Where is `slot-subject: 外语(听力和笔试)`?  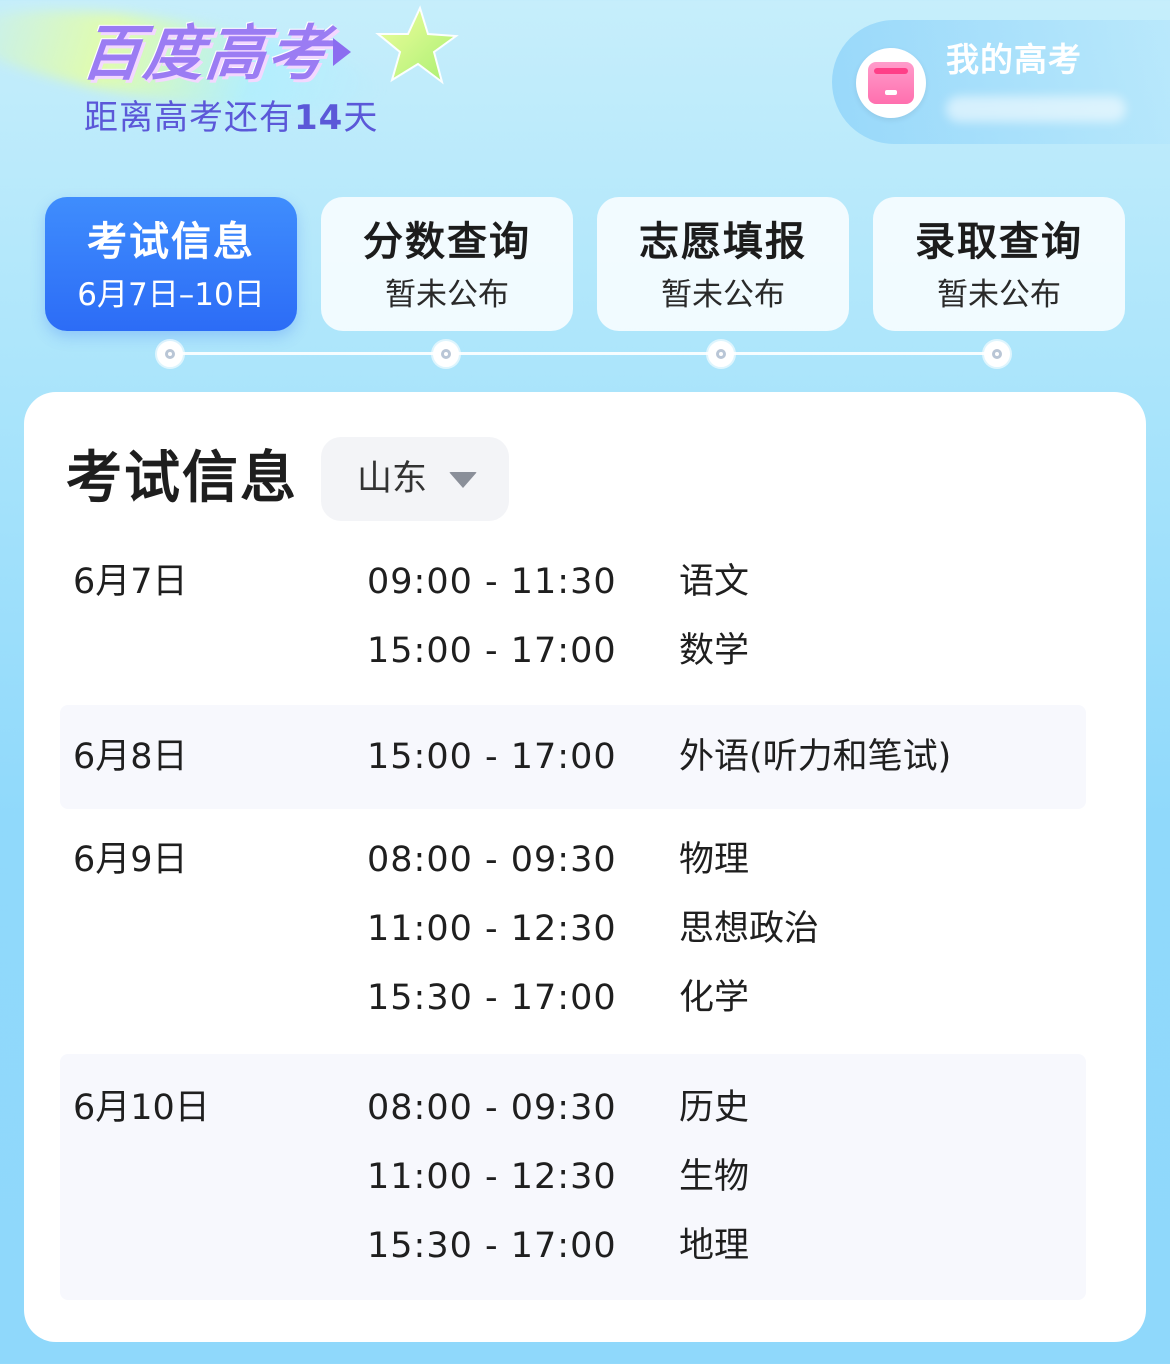
slot-subject: 外语(听力和笔试) is located at coordinates (815, 757).